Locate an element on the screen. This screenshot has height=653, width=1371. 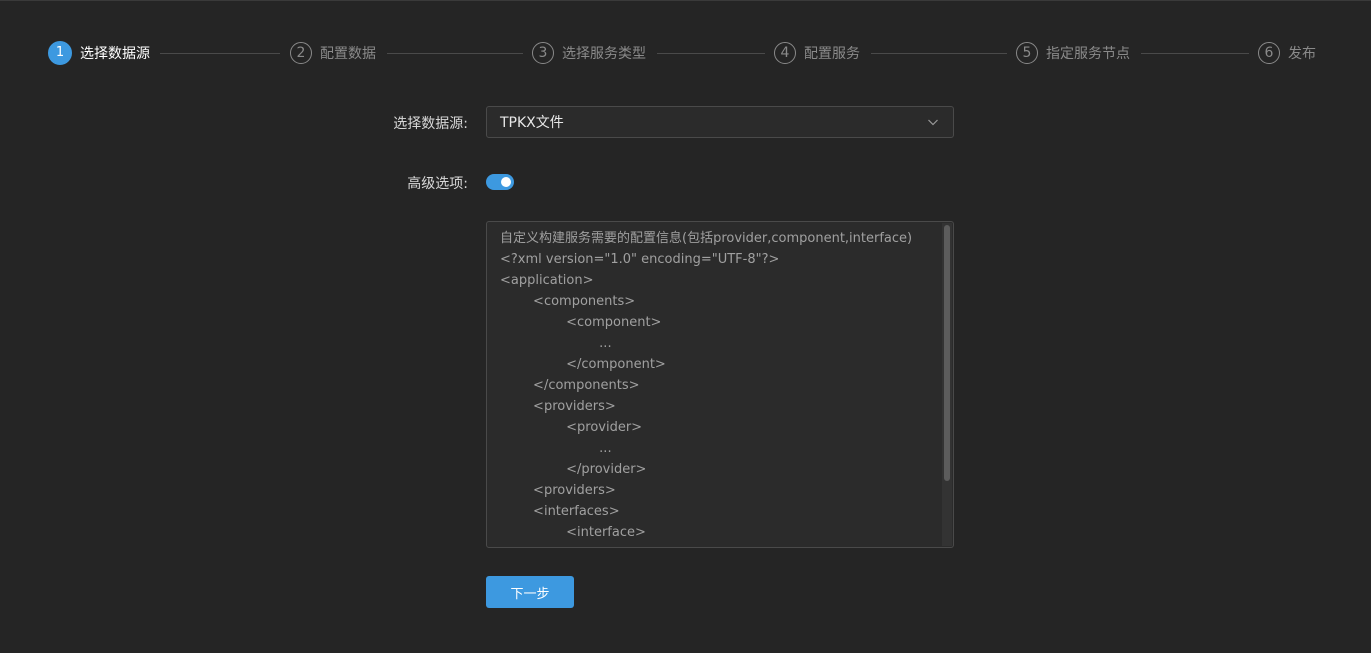
step-2: 2 配置数据 is located at coordinates (333, 53).